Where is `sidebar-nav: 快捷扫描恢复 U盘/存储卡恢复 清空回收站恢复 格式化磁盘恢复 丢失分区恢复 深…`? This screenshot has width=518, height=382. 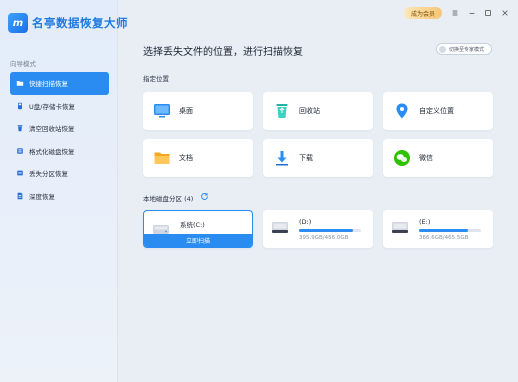 sidebar-nav: 快捷扫描恢复 U盘/存储卡恢复 清空回收站恢复 格式化磁盘恢复 丢失分区恢复 深… is located at coordinates (59, 139).